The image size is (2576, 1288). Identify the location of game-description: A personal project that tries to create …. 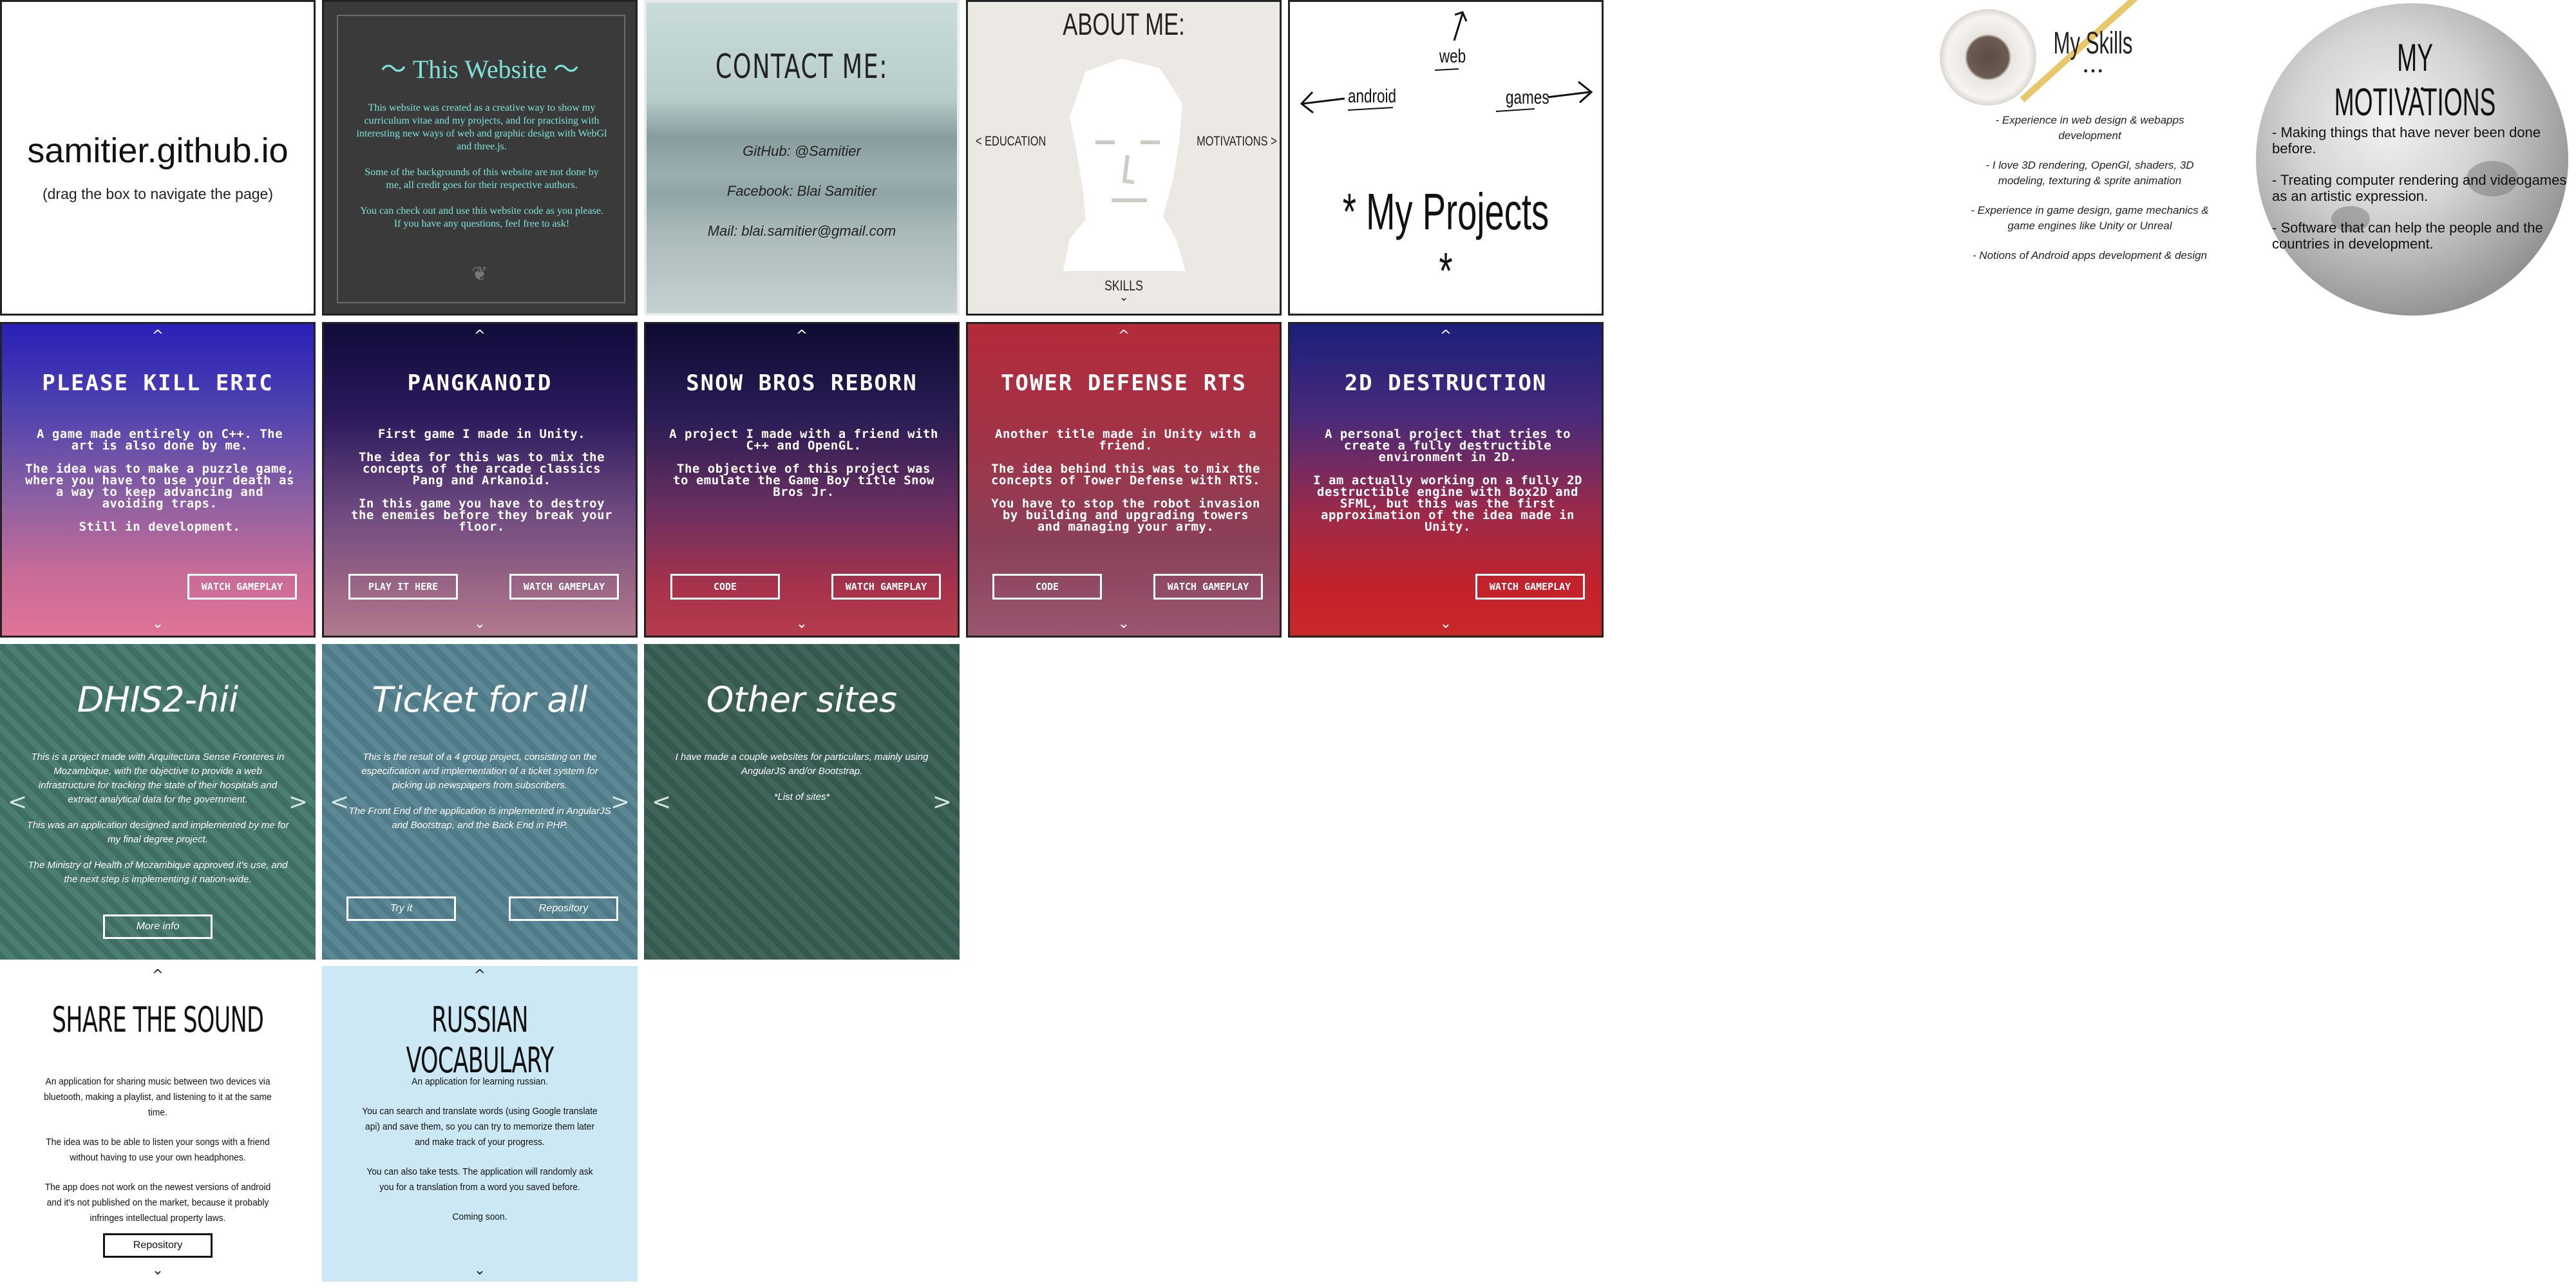
(1448, 480).